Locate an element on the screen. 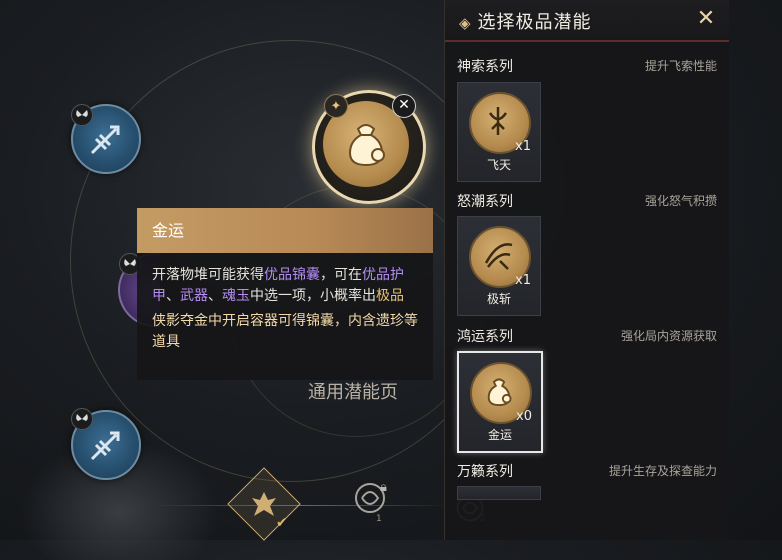 The width and height of the screenshot is (782, 560). active-check-icon: ✔ is located at coordinates (282, 523).